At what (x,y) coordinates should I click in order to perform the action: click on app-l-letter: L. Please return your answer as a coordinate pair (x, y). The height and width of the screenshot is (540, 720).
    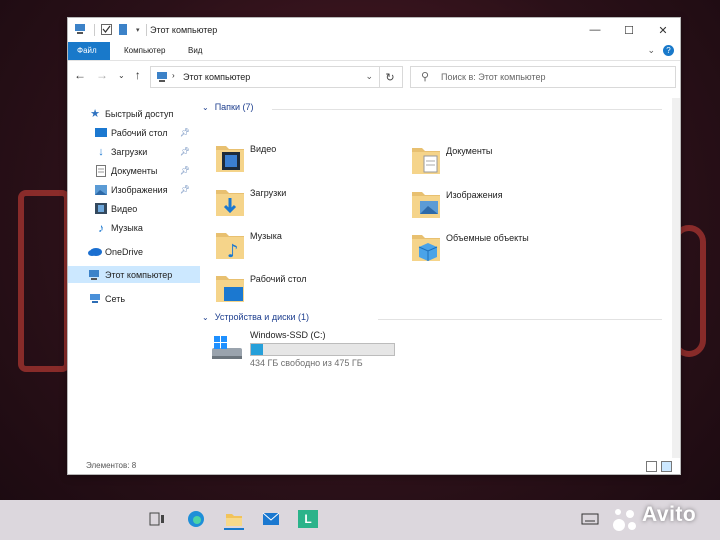
    Looking at the image, I should click on (308, 519).